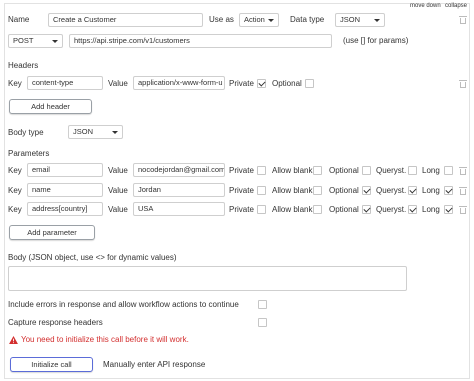 This screenshot has height=381, width=474. Describe the element at coordinates (65, 209) in the screenshot. I see `param-key-input: address[country]` at that location.